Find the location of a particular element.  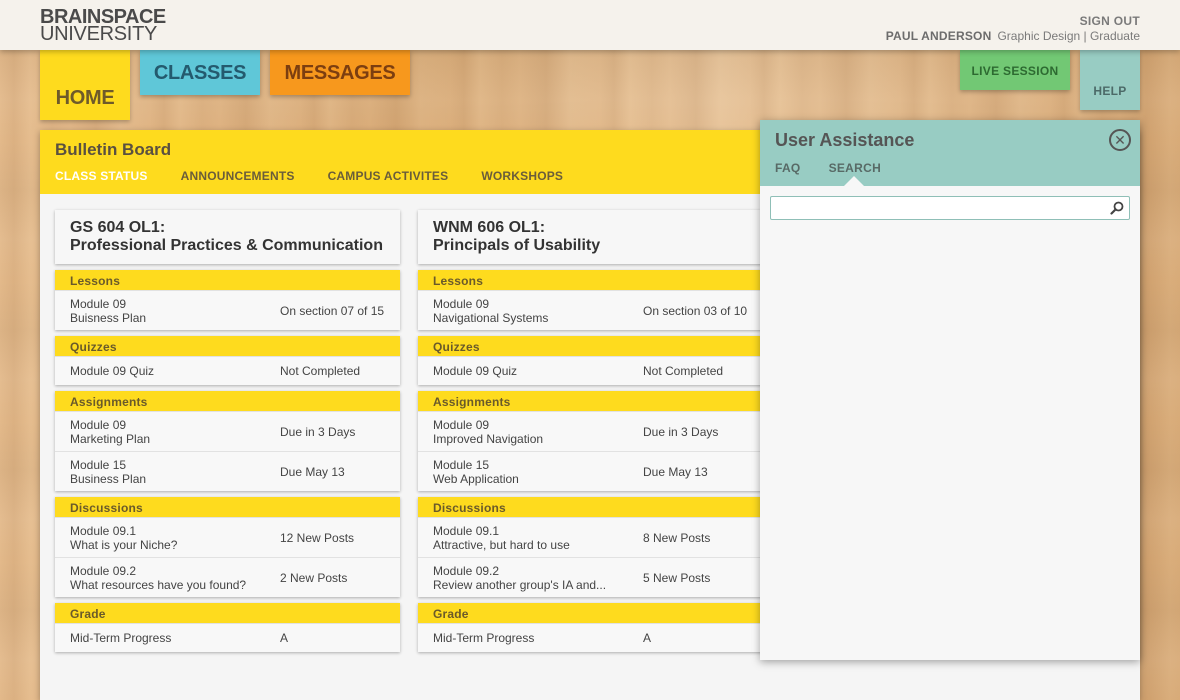

user-assistance-title: User Assistance is located at coordinates (845, 140).